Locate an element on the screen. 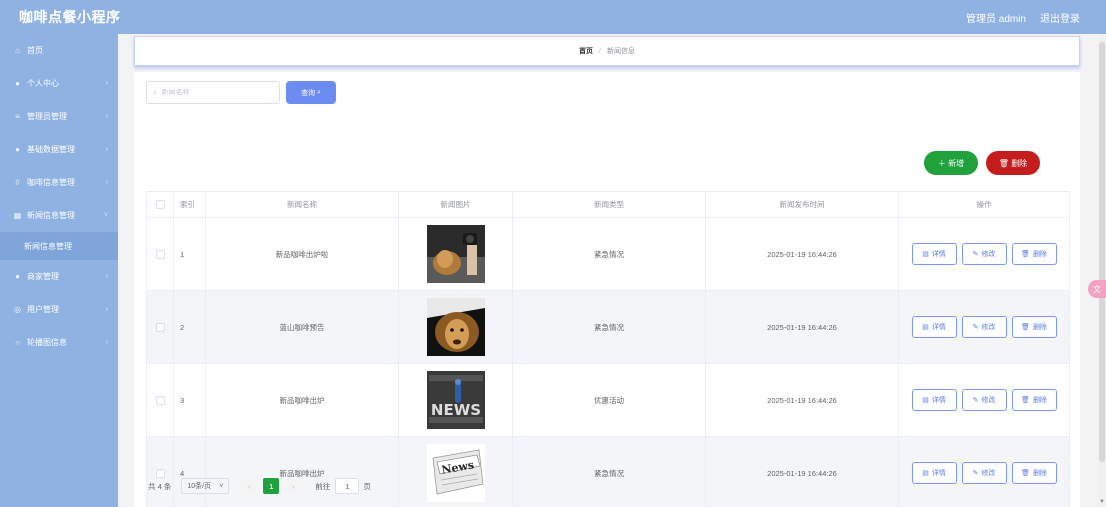 This screenshot has width=1106, height=507. query-button: 查询 ⌕ is located at coordinates (311, 92).